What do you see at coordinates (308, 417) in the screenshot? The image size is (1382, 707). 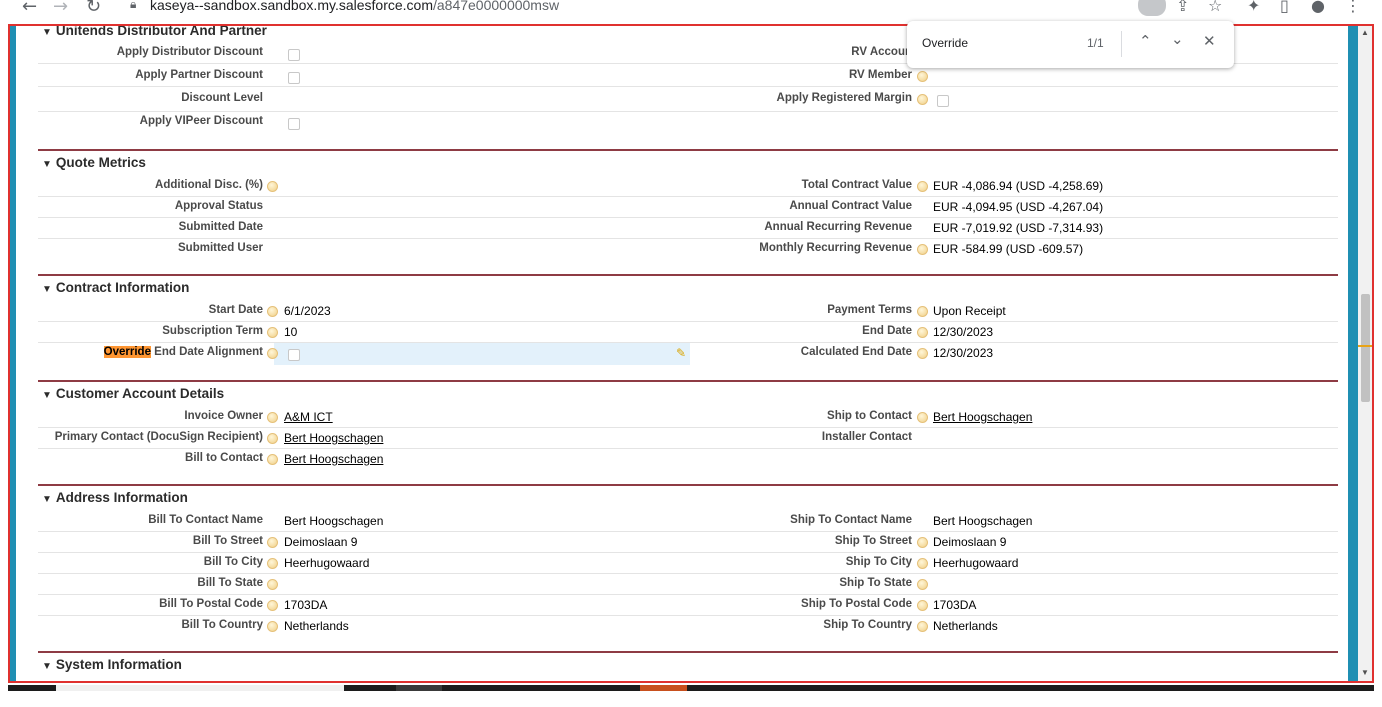 I see `invoice-owner-link: A&M ICT` at bounding box center [308, 417].